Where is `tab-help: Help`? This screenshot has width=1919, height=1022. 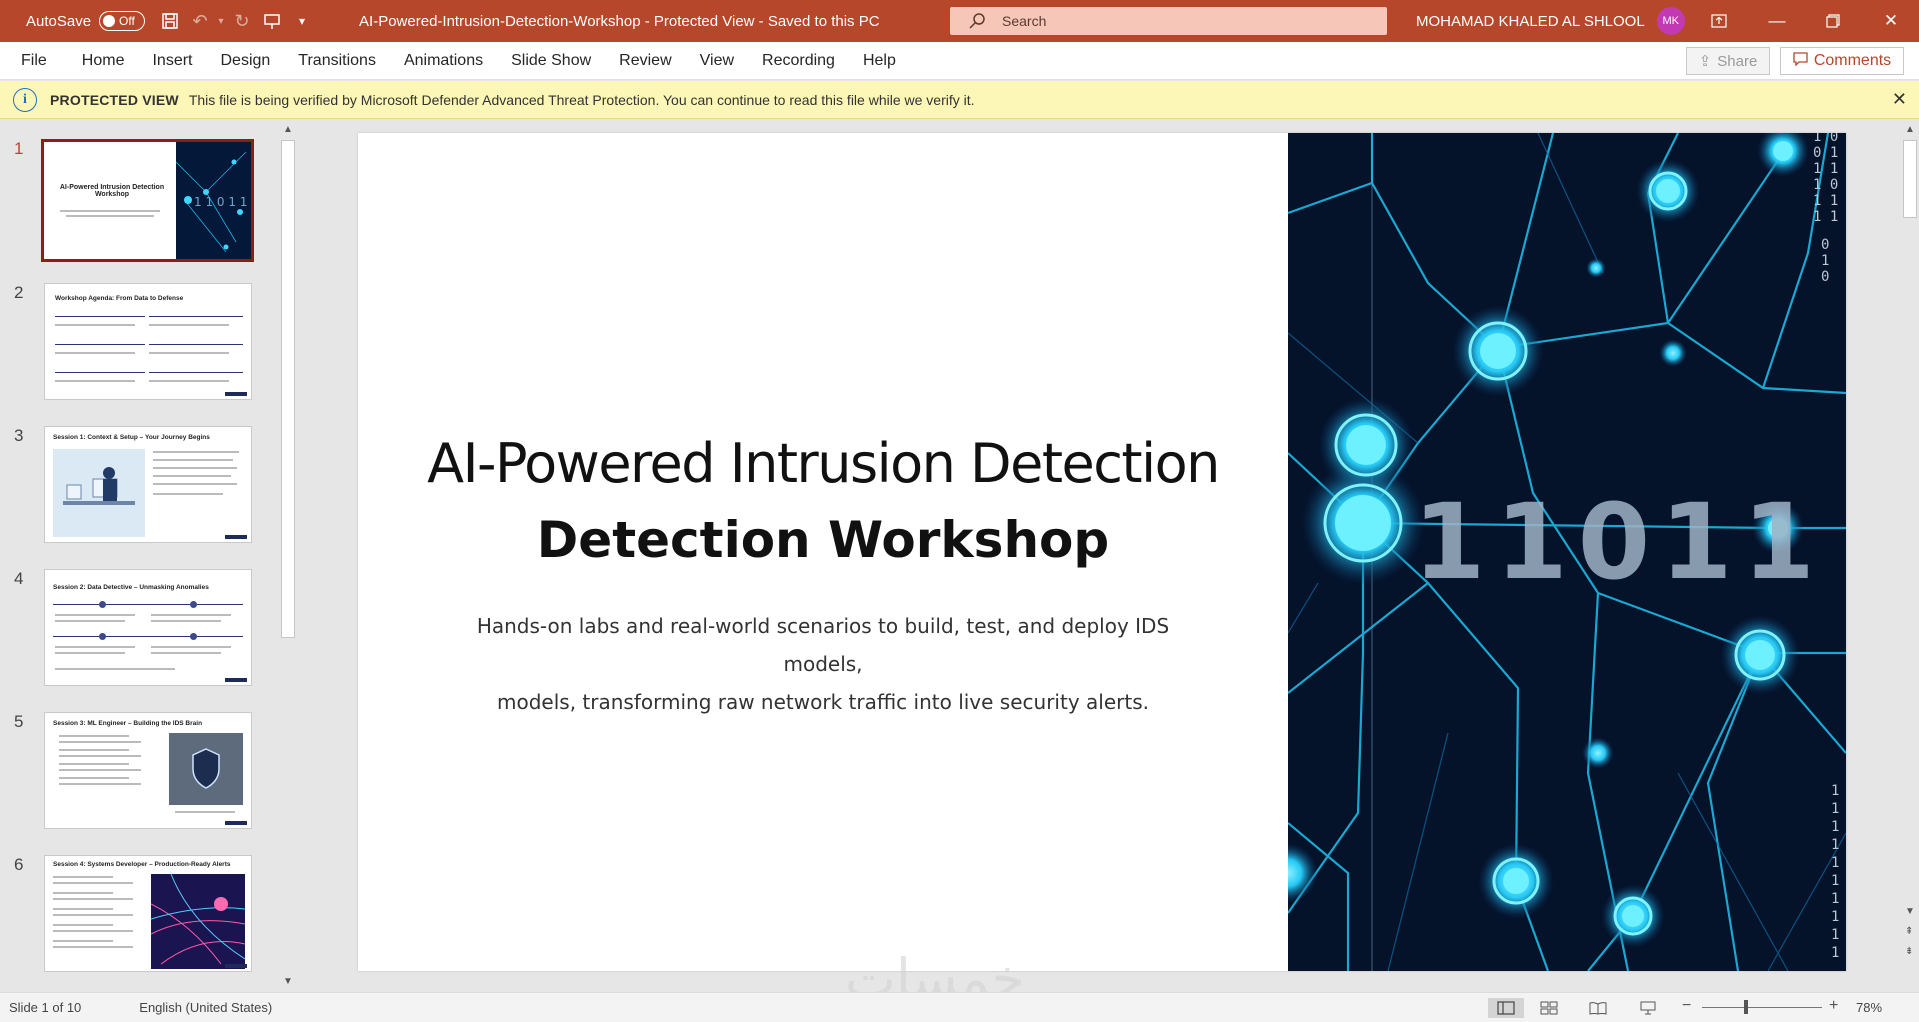 tab-help: Help is located at coordinates (879, 61).